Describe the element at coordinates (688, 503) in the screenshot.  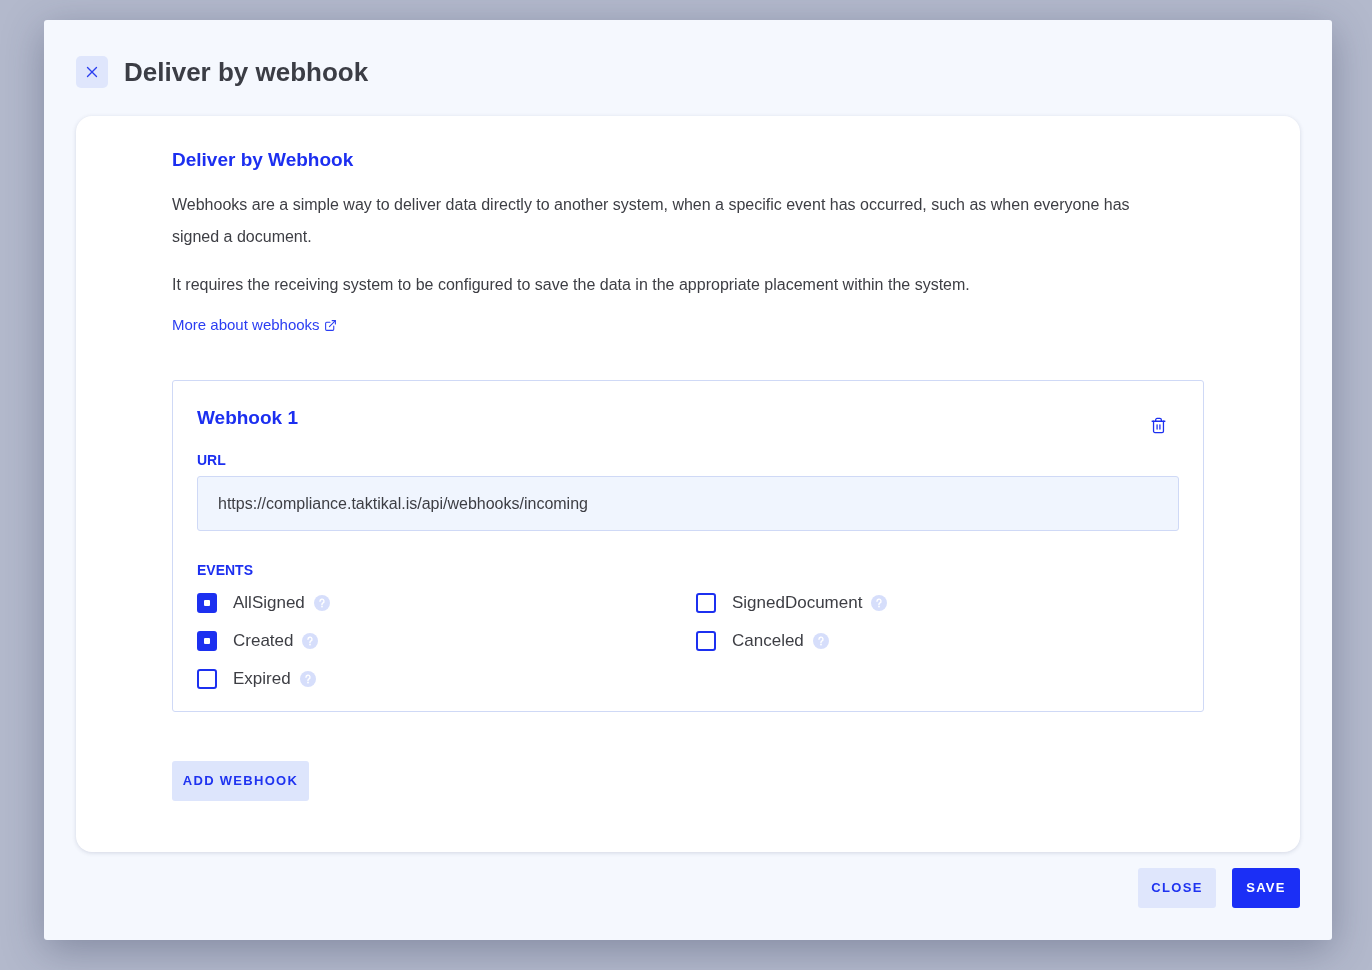
I see `url-input: https://compliance.taktikal.is/api/webhooks/incoming` at that location.